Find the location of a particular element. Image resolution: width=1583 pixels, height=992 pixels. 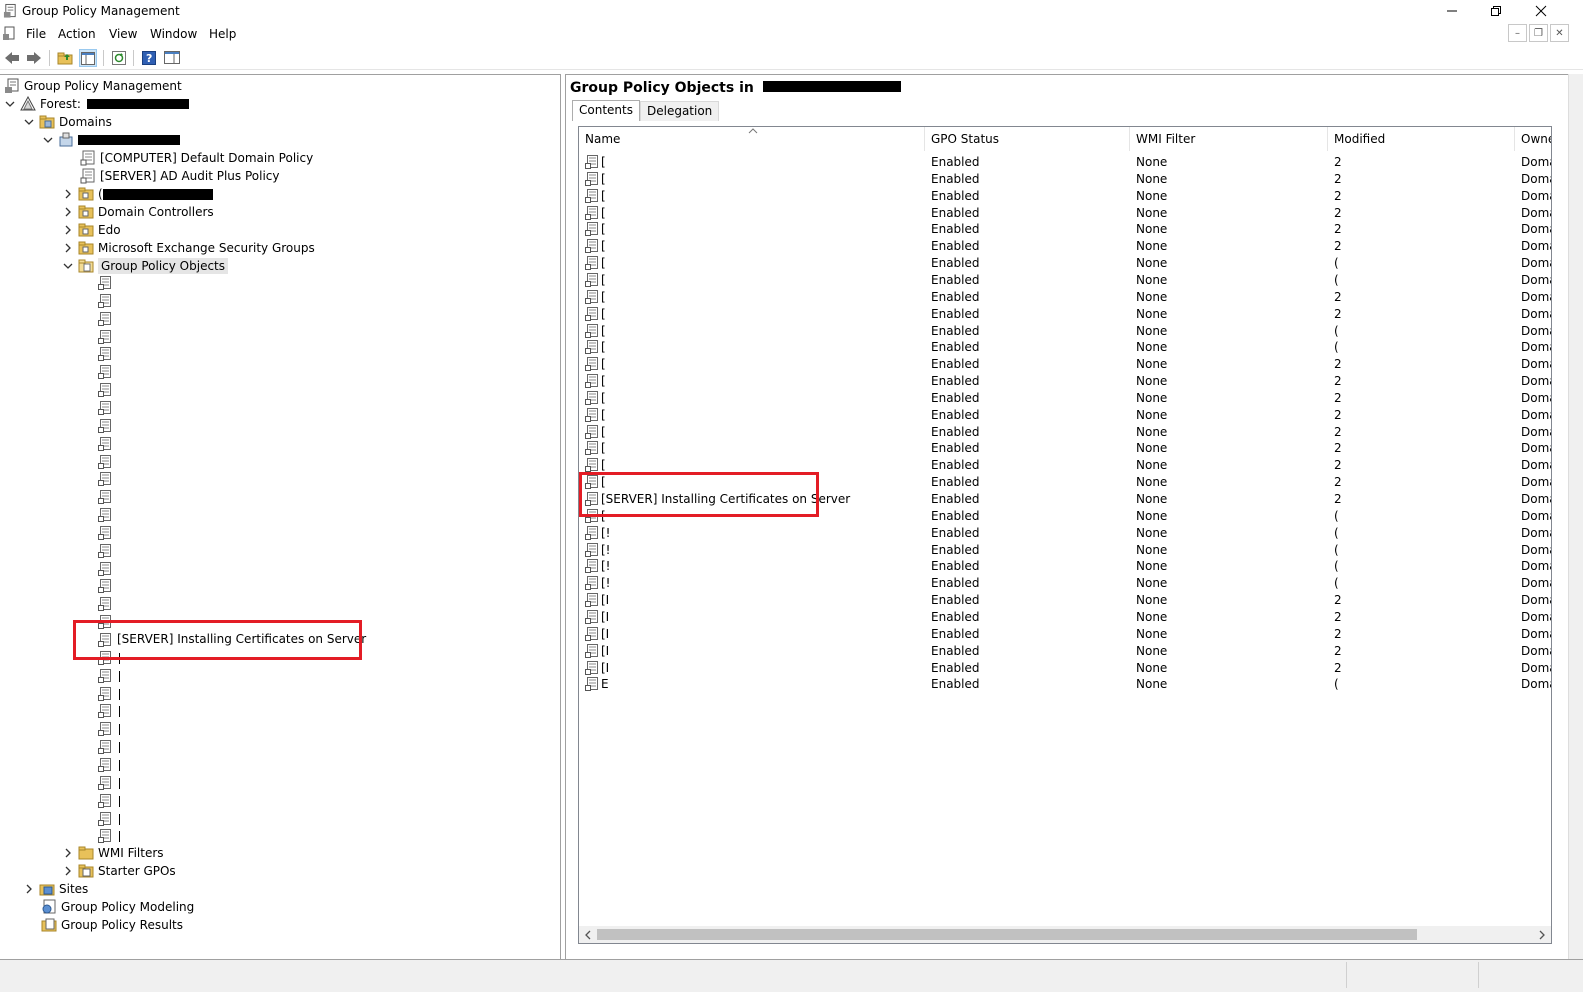

column-header-modified: Modified is located at coordinates (1421, 139).